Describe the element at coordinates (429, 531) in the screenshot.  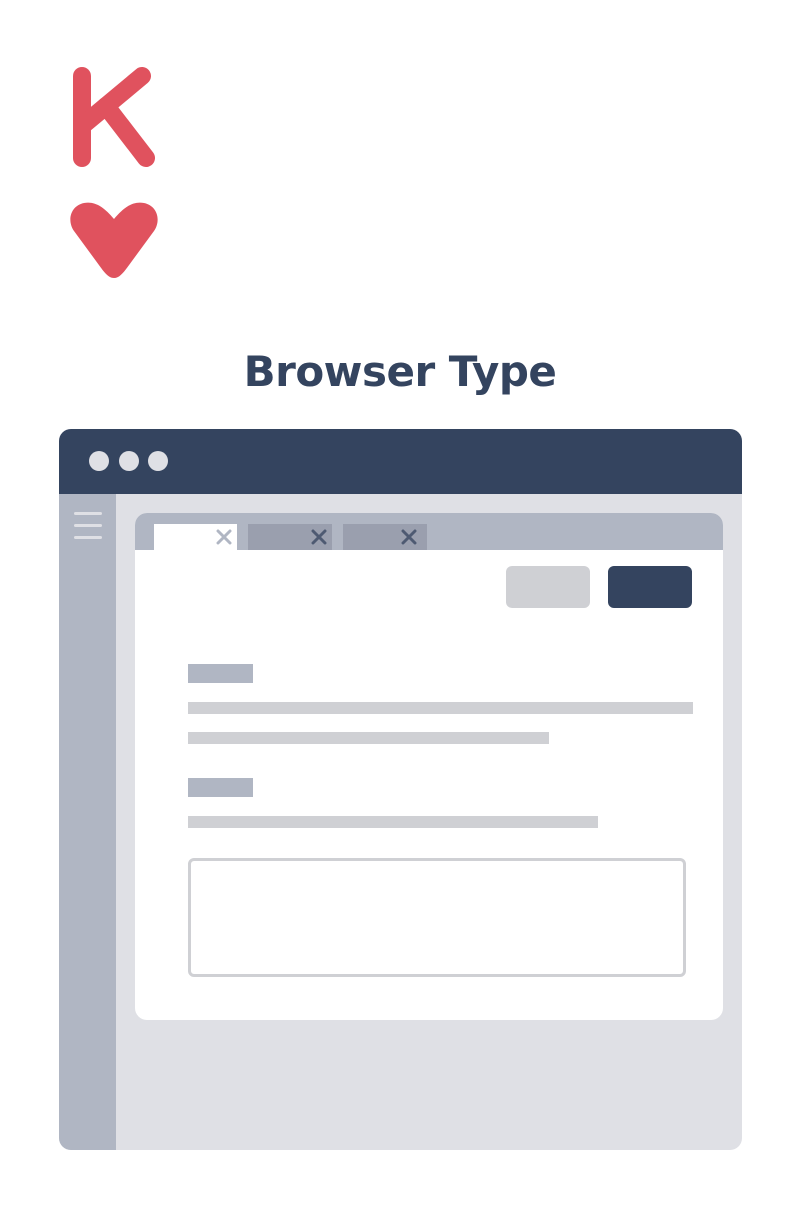
I see `tab-strip` at that location.